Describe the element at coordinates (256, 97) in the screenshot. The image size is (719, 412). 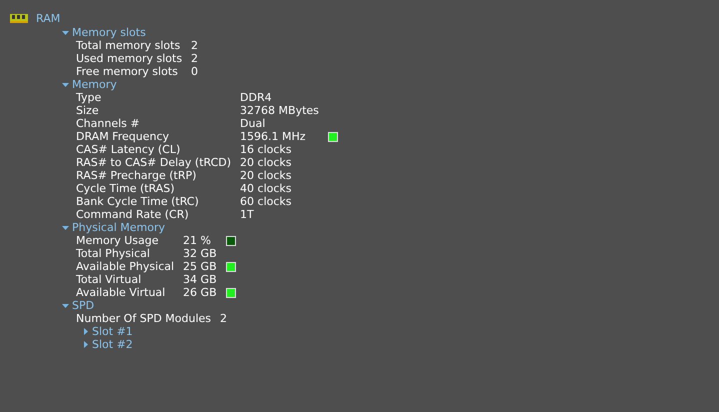
I see `property-value: DDR4` at that location.